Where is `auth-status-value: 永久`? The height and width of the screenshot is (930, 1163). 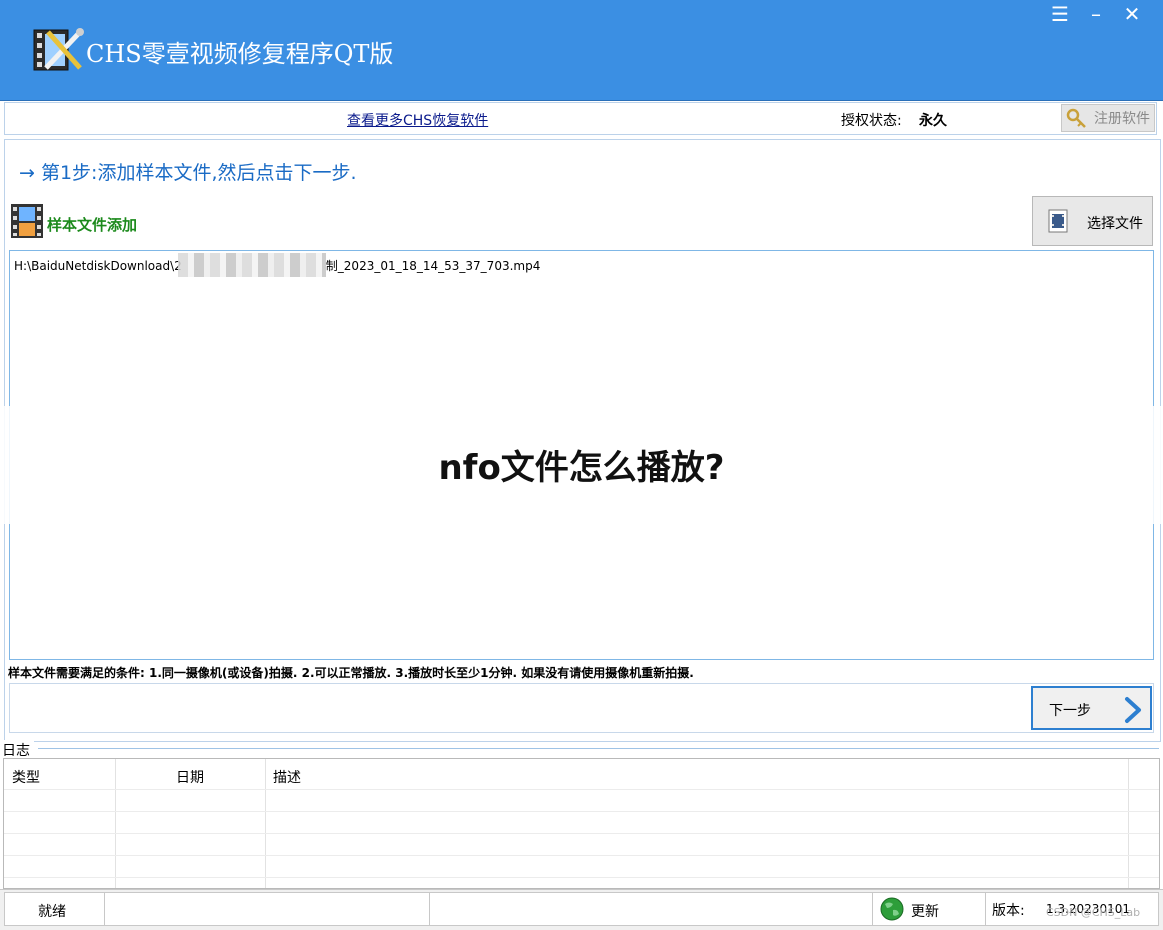 auth-status-value: 永久 is located at coordinates (933, 121).